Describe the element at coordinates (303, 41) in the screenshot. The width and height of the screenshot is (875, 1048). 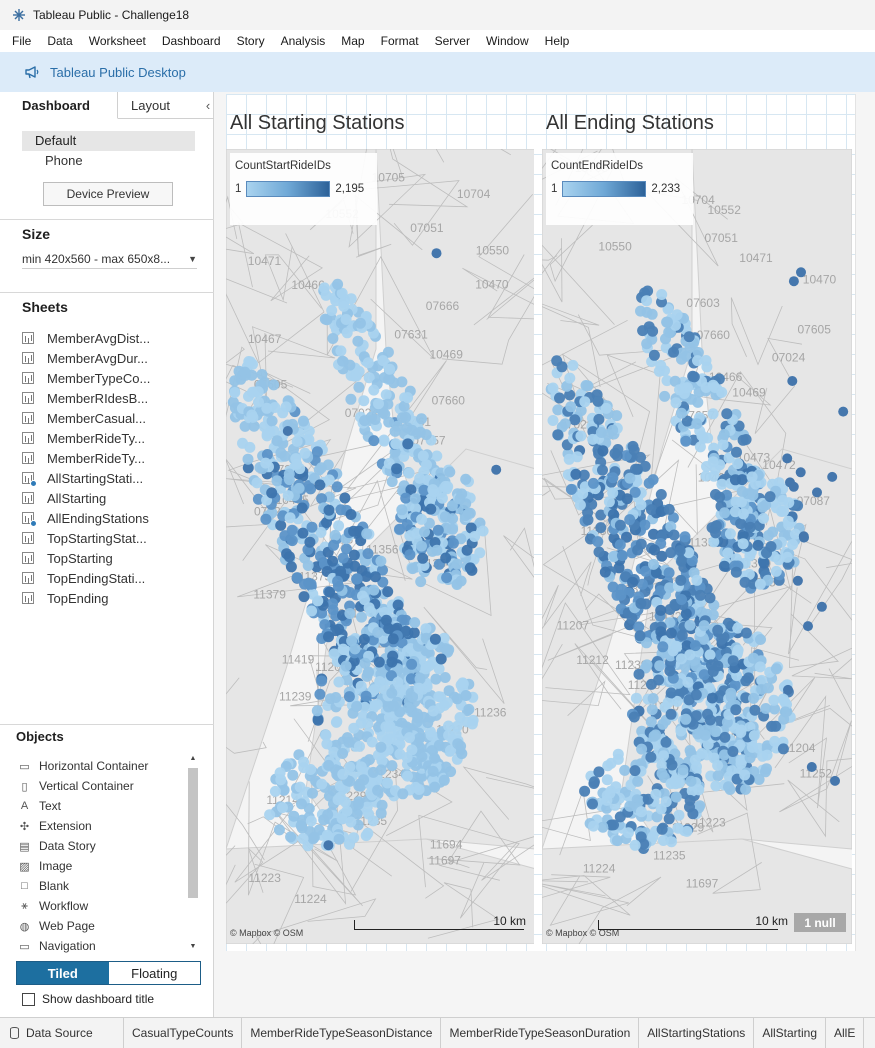
I see `menu-analysis: Analysis` at that location.